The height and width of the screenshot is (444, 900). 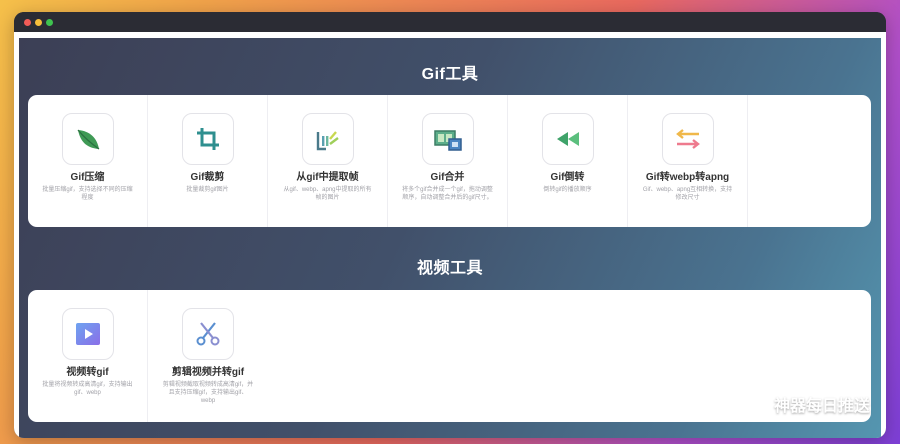 I want to click on watermark: 神器每日推送, so click(x=807, y=404).